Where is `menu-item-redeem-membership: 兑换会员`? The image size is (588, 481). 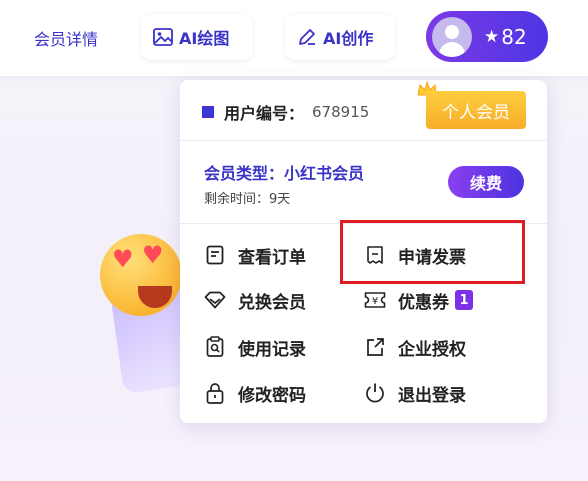
menu-item-redeem-membership: 兑换会员 is located at coordinates (255, 300).